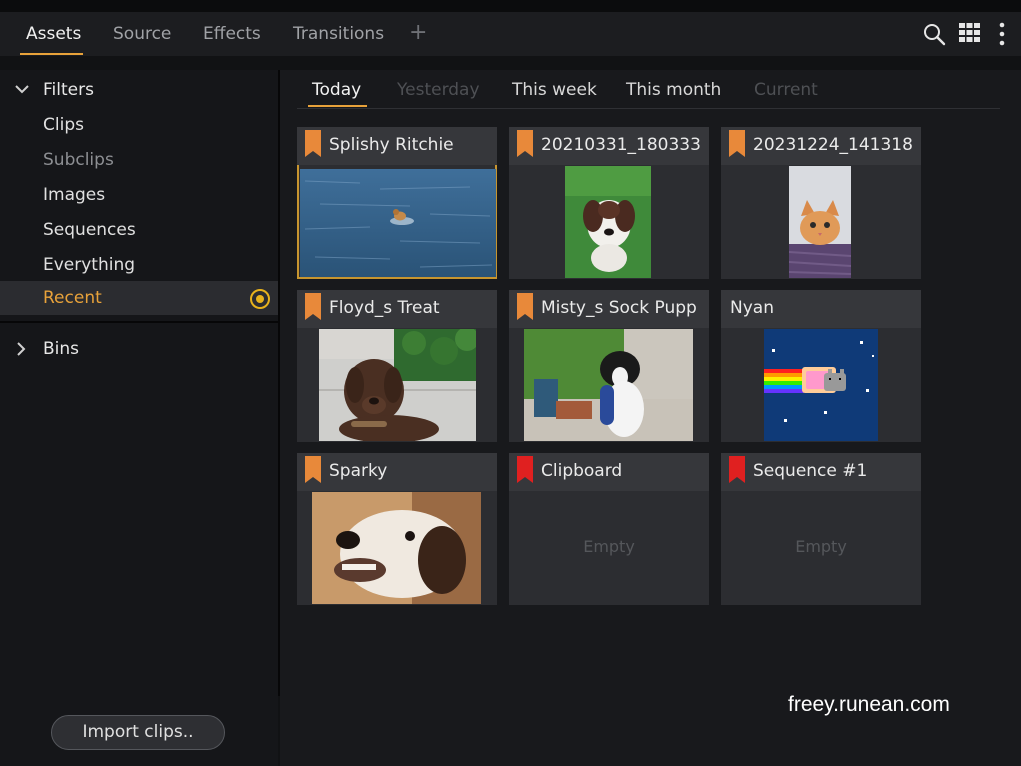 Image resolution: width=1021 pixels, height=766 pixels. What do you see at coordinates (72, 298) in the screenshot?
I see `sidebar-item-recent-label: Recent` at bounding box center [72, 298].